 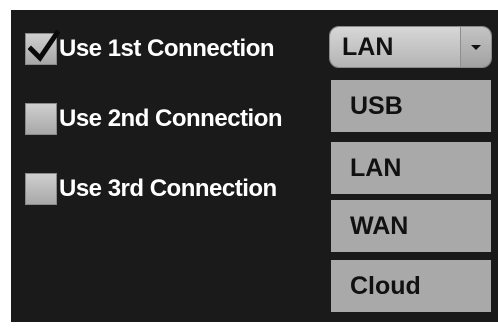 I want to click on dropdown-option-lan: LAN, so click(x=411, y=168).